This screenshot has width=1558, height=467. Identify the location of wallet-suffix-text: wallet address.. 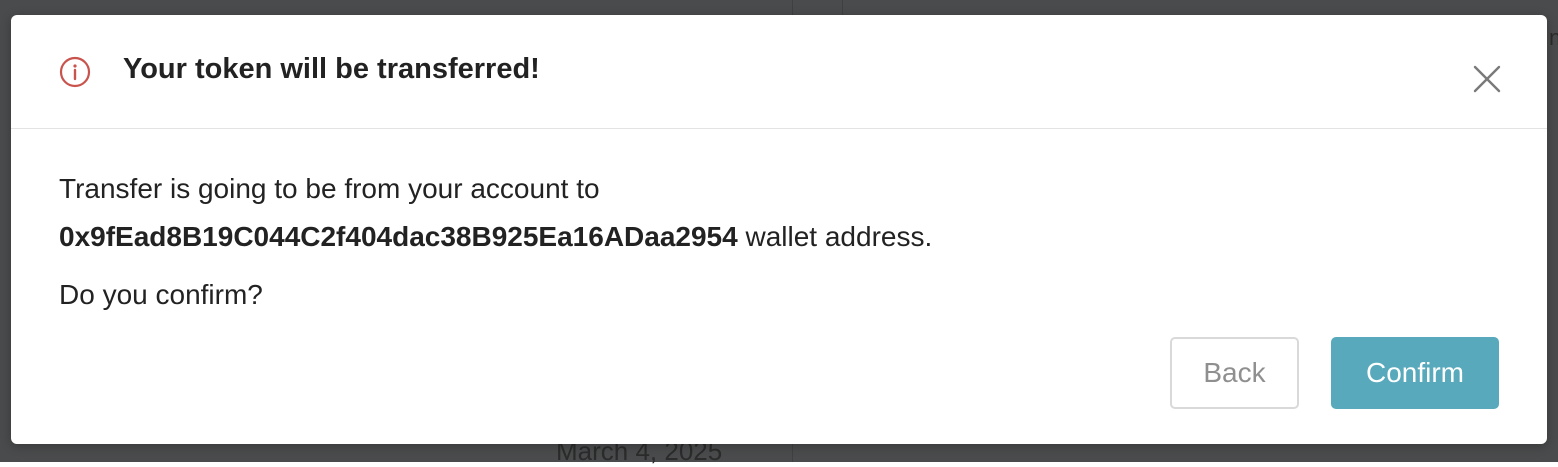
(835, 236).